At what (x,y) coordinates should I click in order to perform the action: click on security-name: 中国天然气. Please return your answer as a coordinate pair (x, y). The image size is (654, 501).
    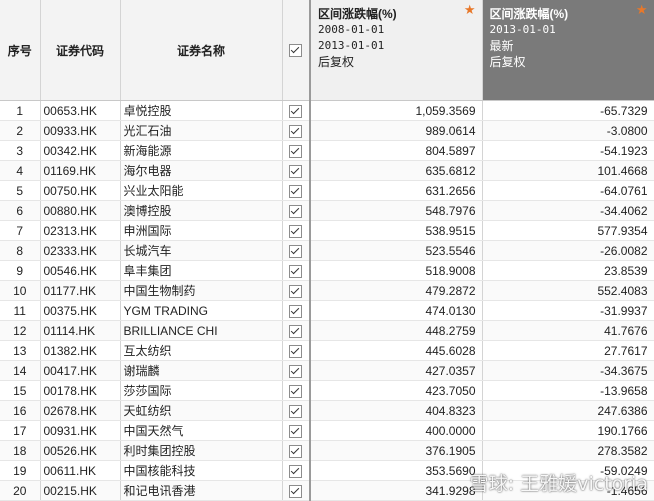
    Looking at the image, I should click on (201, 430).